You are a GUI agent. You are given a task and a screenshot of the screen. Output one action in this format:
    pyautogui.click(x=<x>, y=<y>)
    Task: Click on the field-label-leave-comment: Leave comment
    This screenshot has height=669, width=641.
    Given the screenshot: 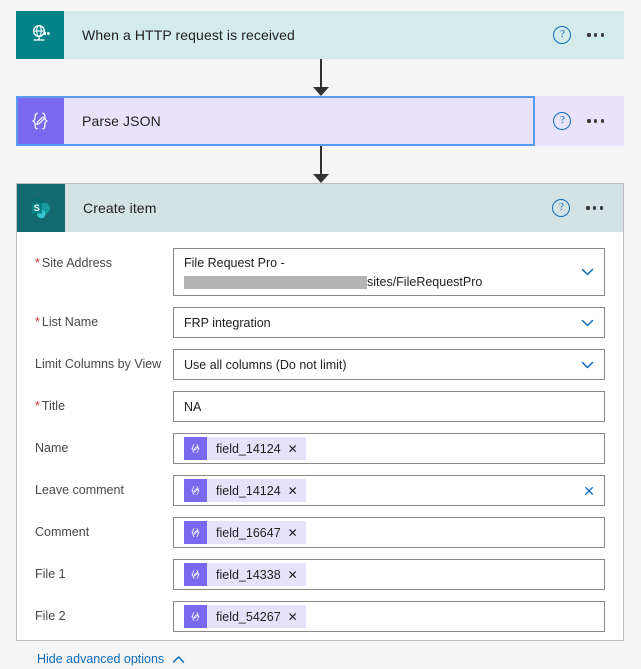 What is the action you would take?
    pyautogui.click(x=79, y=490)
    